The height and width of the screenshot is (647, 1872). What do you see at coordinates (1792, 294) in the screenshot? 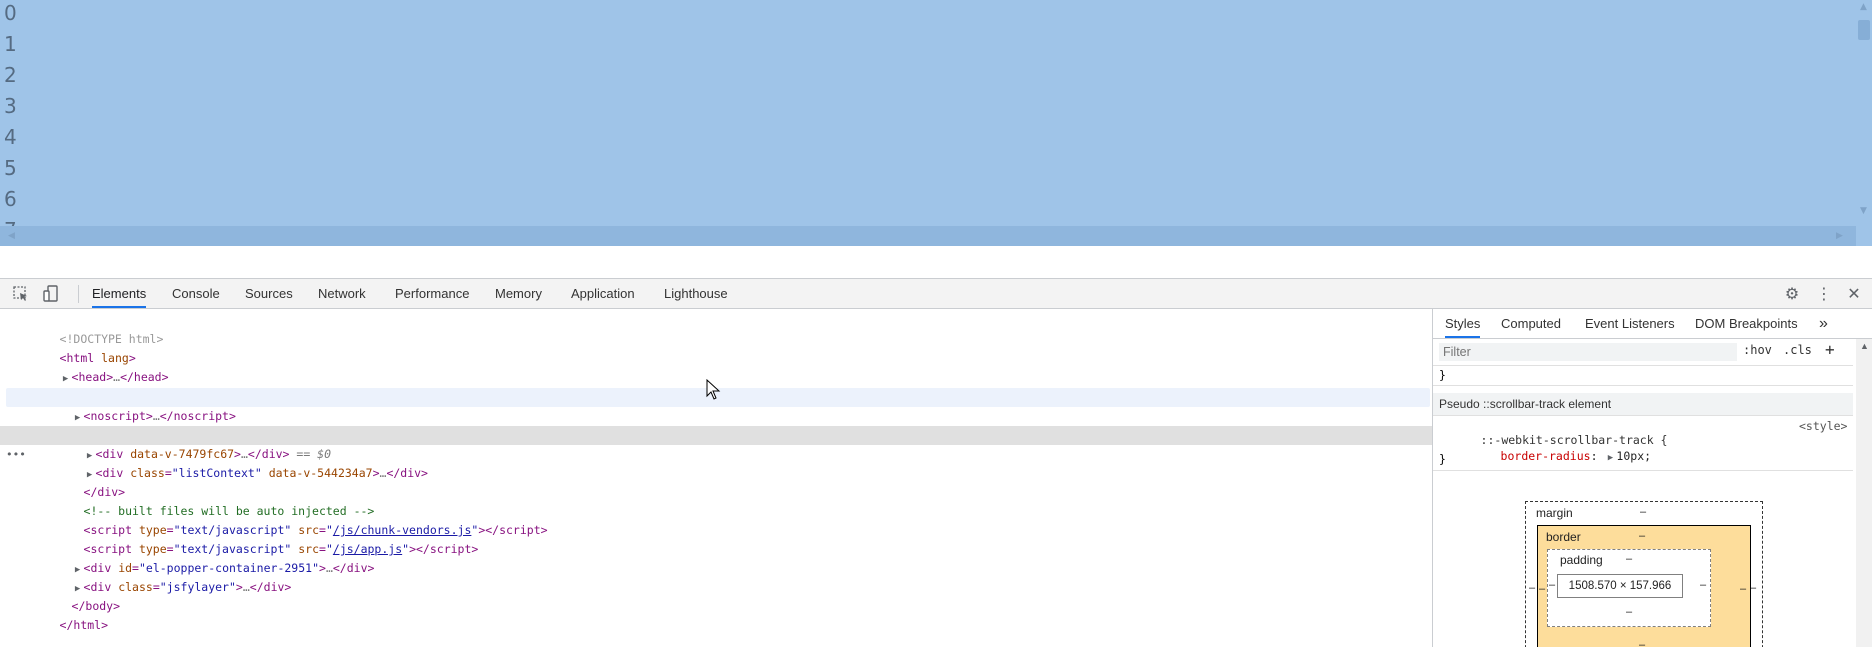
I see `settings-gear-icon: ⚙` at bounding box center [1792, 294].